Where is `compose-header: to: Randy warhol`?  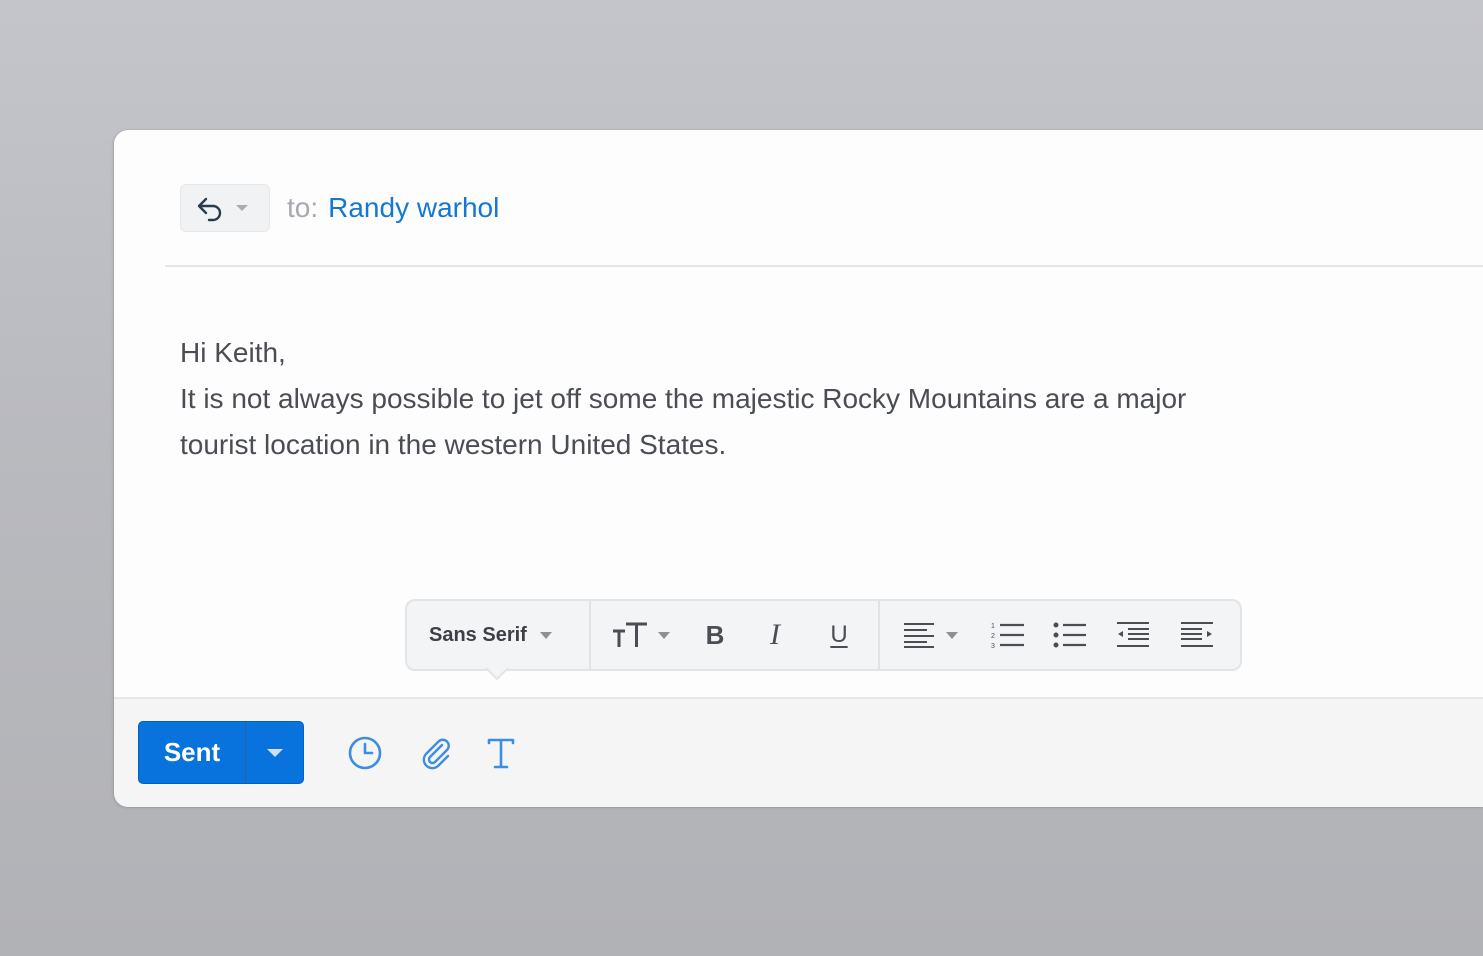 compose-header: to: Randy warhol is located at coordinates (824, 198).